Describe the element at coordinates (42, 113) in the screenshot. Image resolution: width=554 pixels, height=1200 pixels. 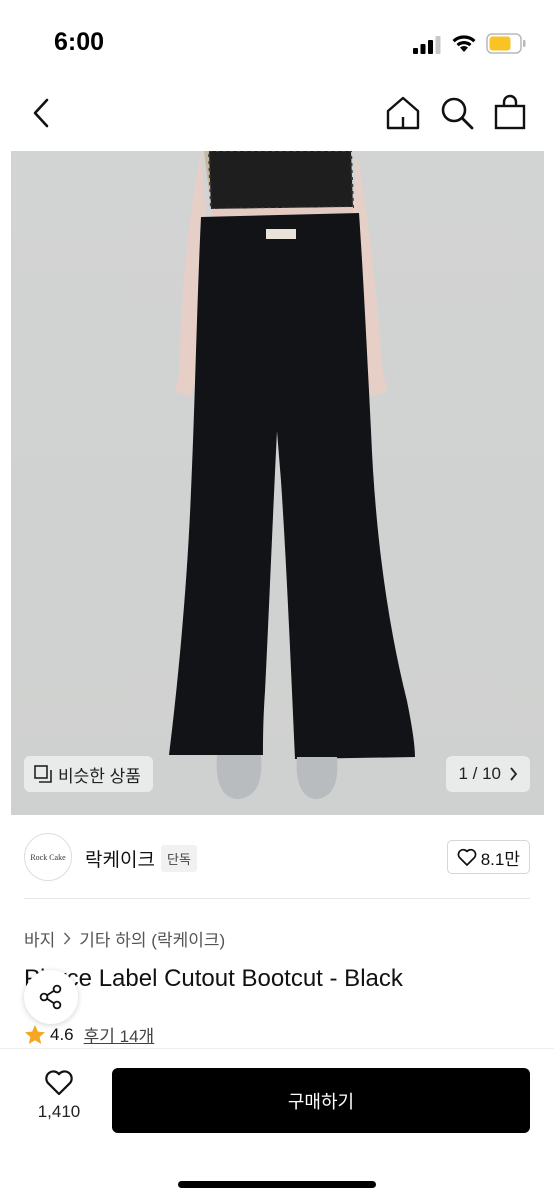
I see `back-arrow-icon` at that location.